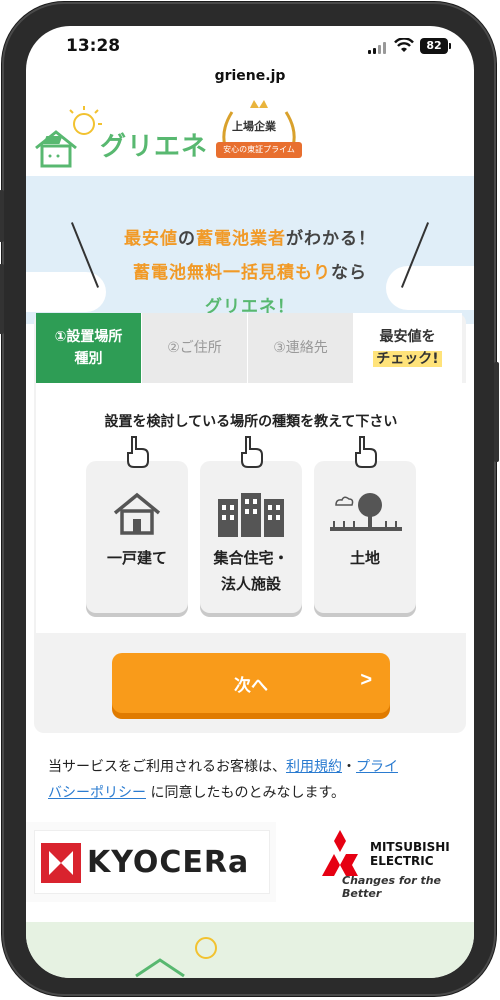 The height and width of the screenshot is (1000, 500). What do you see at coordinates (259, 150) in the screenshot?
I see `badge-ribbon: 安心の東証プライム` at bounding box center [259, 150].